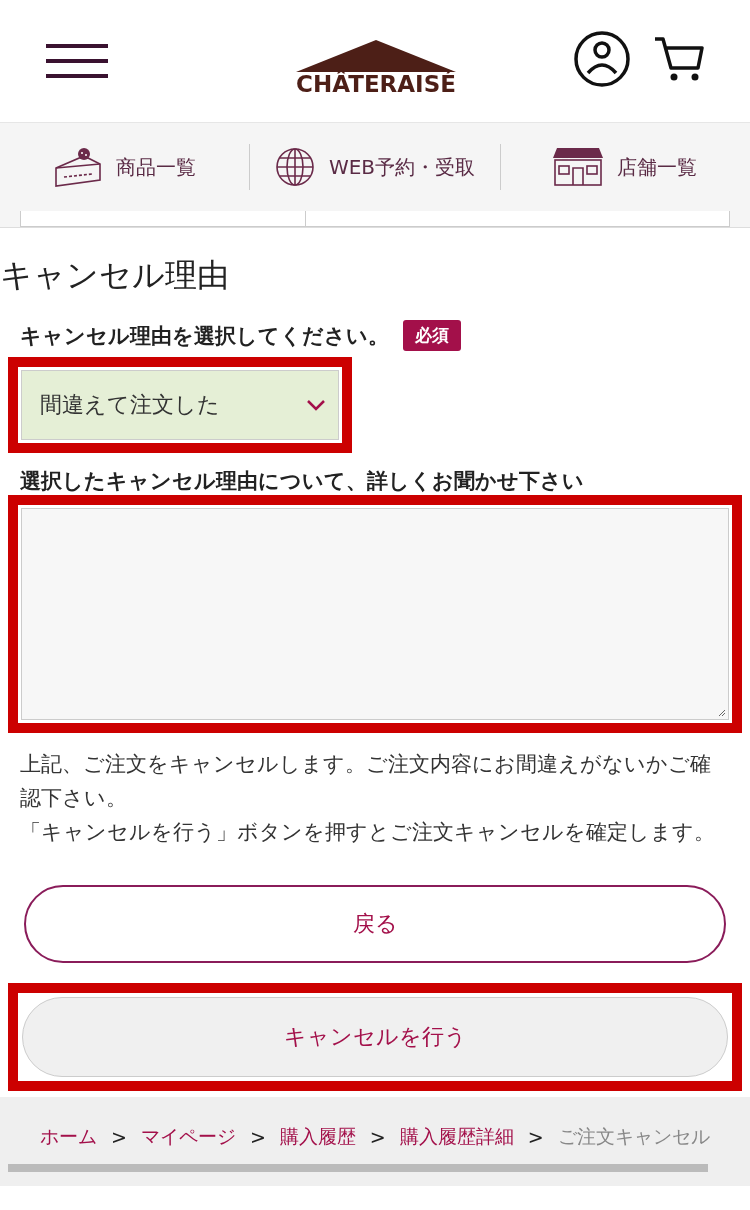 The width and height of the screenshot is (750, 1210). Describe the element at coordinates (302, 481) in the screenshot. I see `field-label: 選択したキャンセル理由について、詳しくお聞かせ下さい` at that location.